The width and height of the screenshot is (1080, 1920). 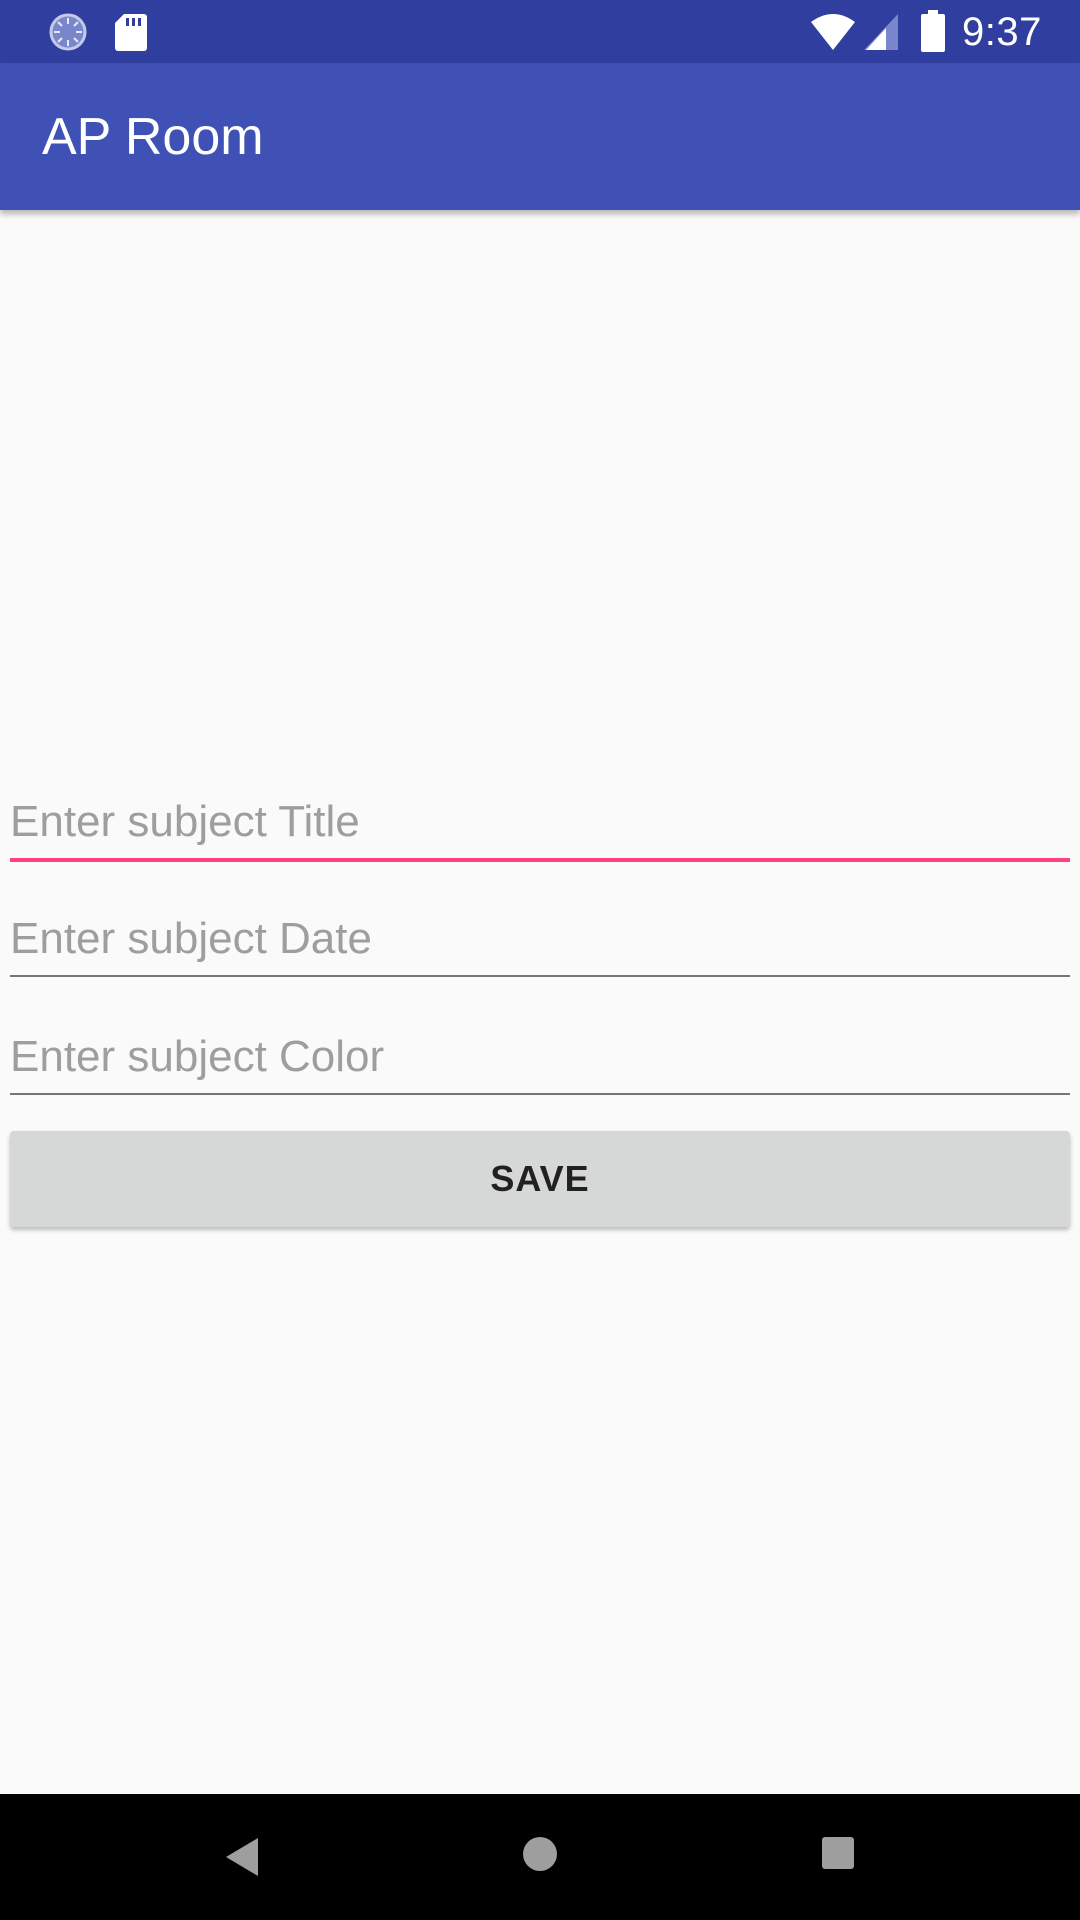 What do you see at coordinates (540, 1057) in the screenshot?
I see `subject-color-input` at bounding box center [540, 1057].